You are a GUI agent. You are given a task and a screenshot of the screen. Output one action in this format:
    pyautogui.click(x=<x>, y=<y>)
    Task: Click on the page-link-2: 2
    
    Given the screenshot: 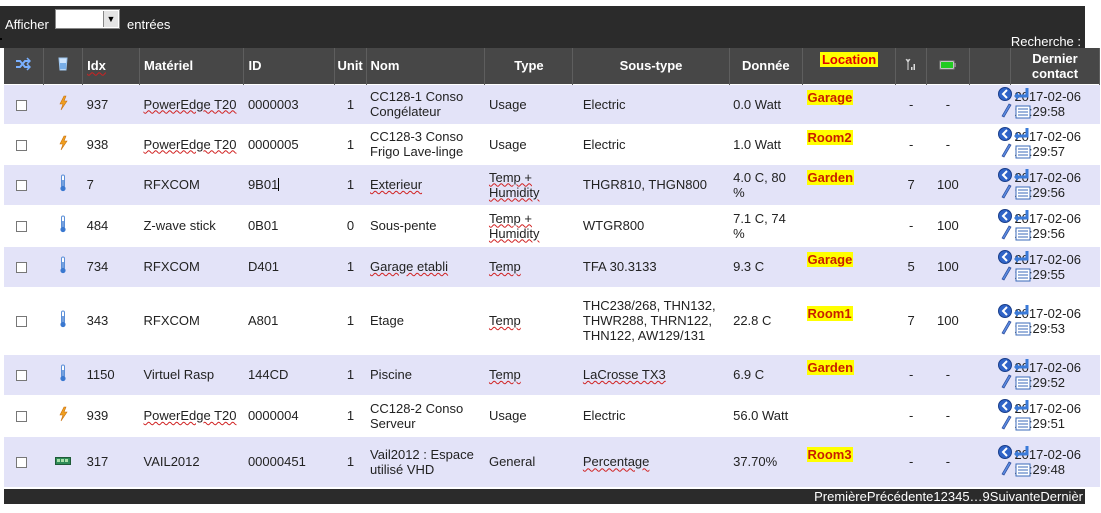 What is the action you would take?
    pyautogui.click(x=944, y=496)
    